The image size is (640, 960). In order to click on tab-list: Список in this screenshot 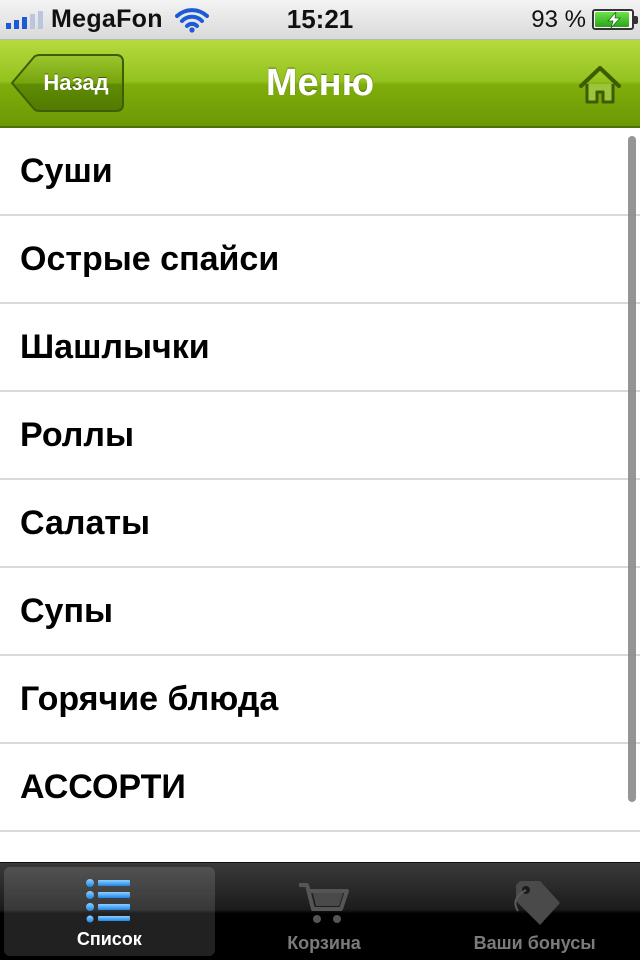, I will do `click(109, 911)`.